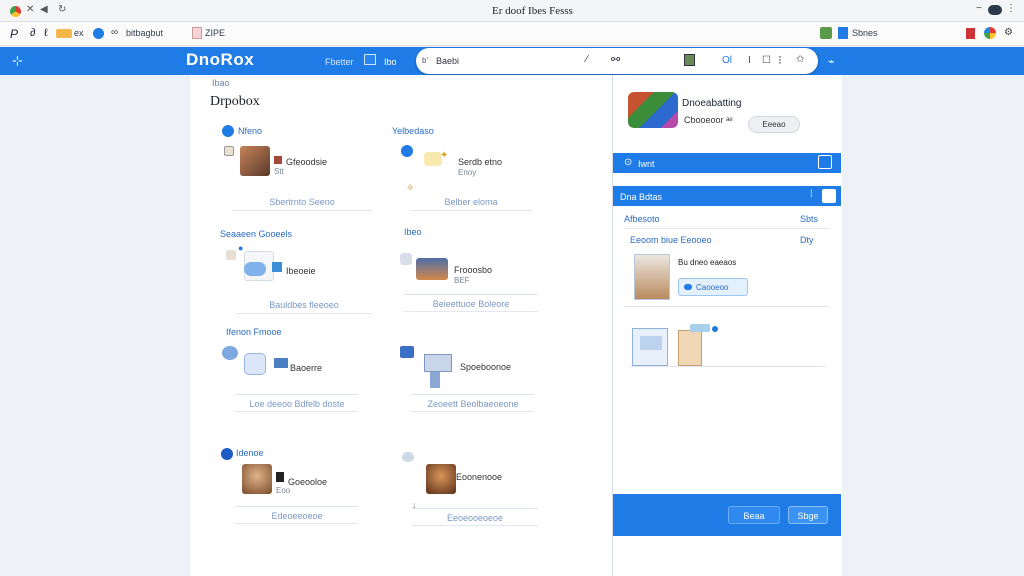 This screenshot has height=576, width=1024. I want to click on item-action-row: Bauldbes fleeoeo, so click(304, 305).